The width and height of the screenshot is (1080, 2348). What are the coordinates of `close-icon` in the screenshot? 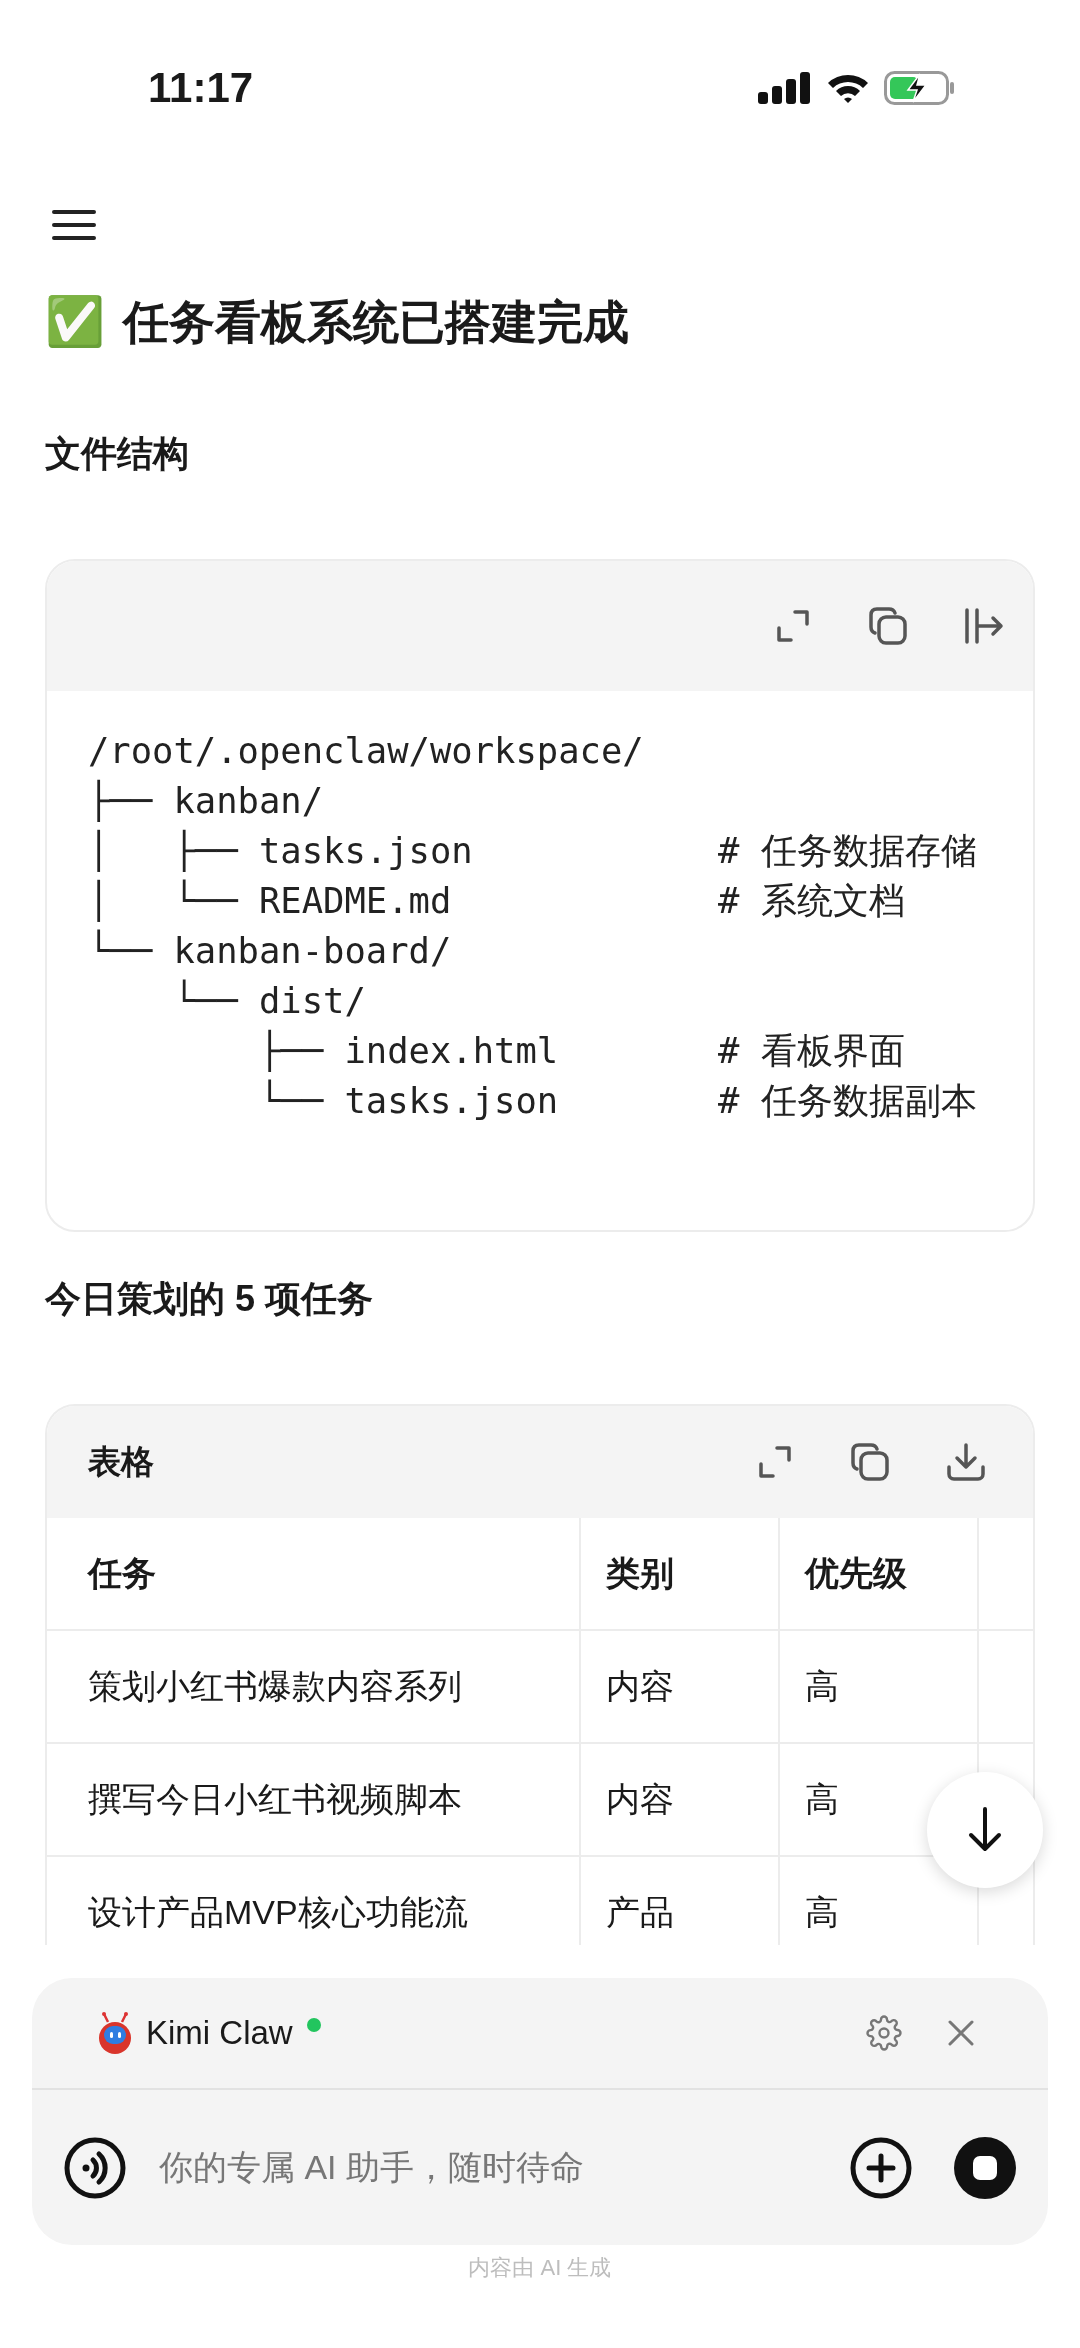 It's located at (961, 2033).